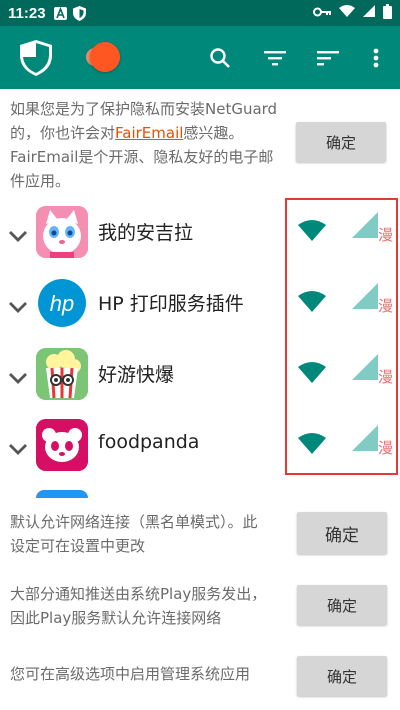 The width and height of the screenshot is (400, 710). I want to click on status-time: 11:23, so click(27, 13).